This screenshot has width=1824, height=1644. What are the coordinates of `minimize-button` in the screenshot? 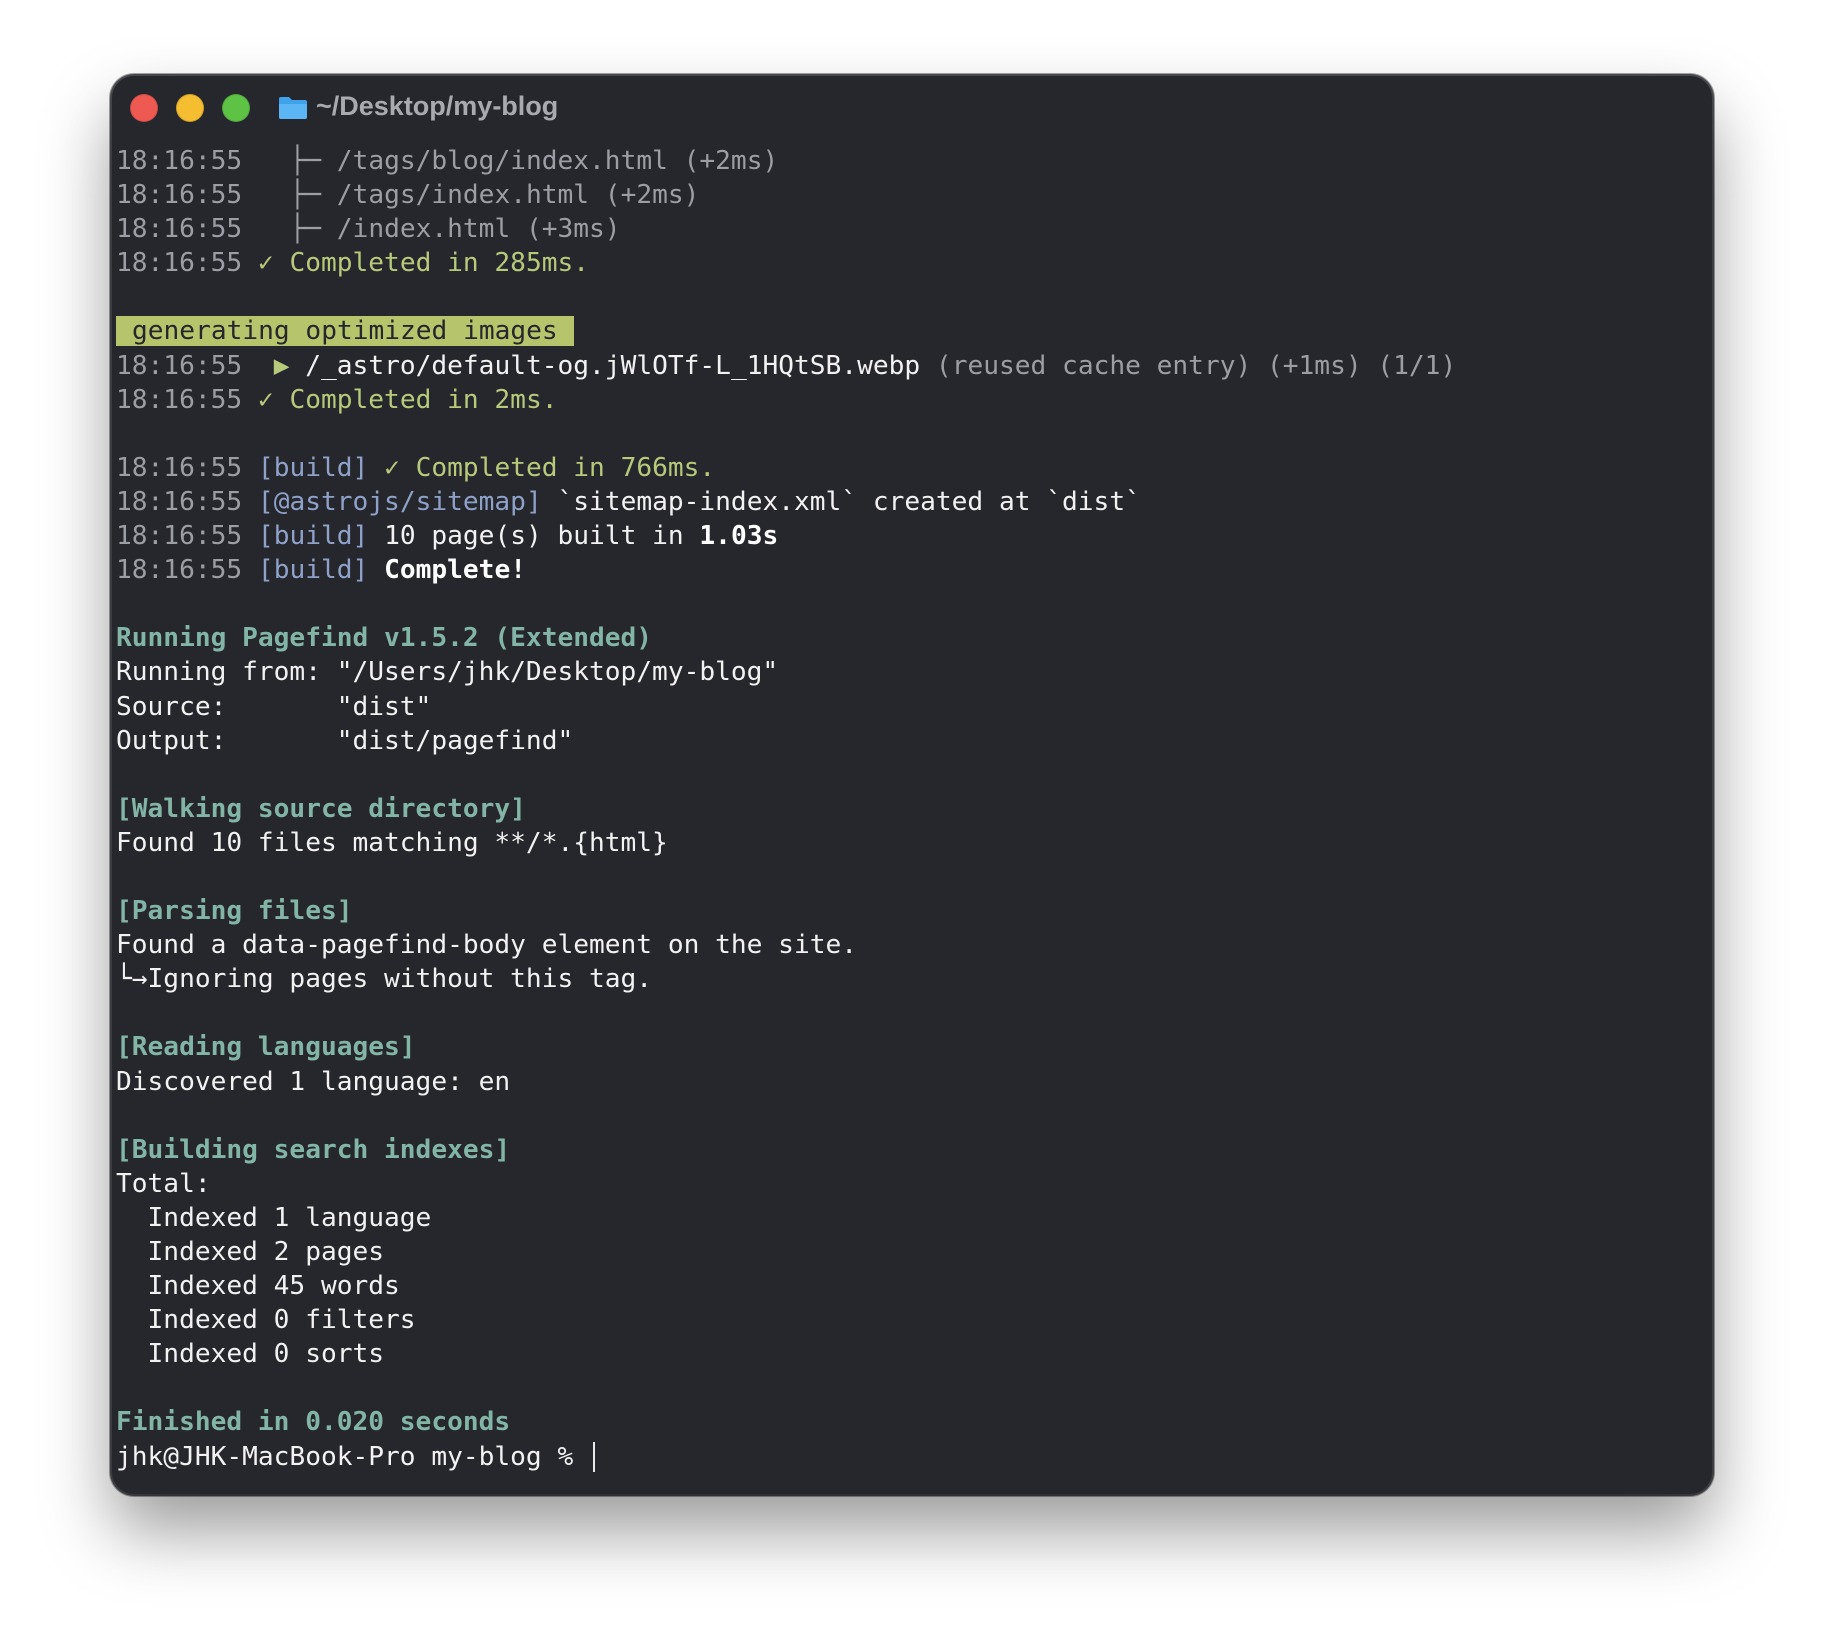 It's located at (190, 108).